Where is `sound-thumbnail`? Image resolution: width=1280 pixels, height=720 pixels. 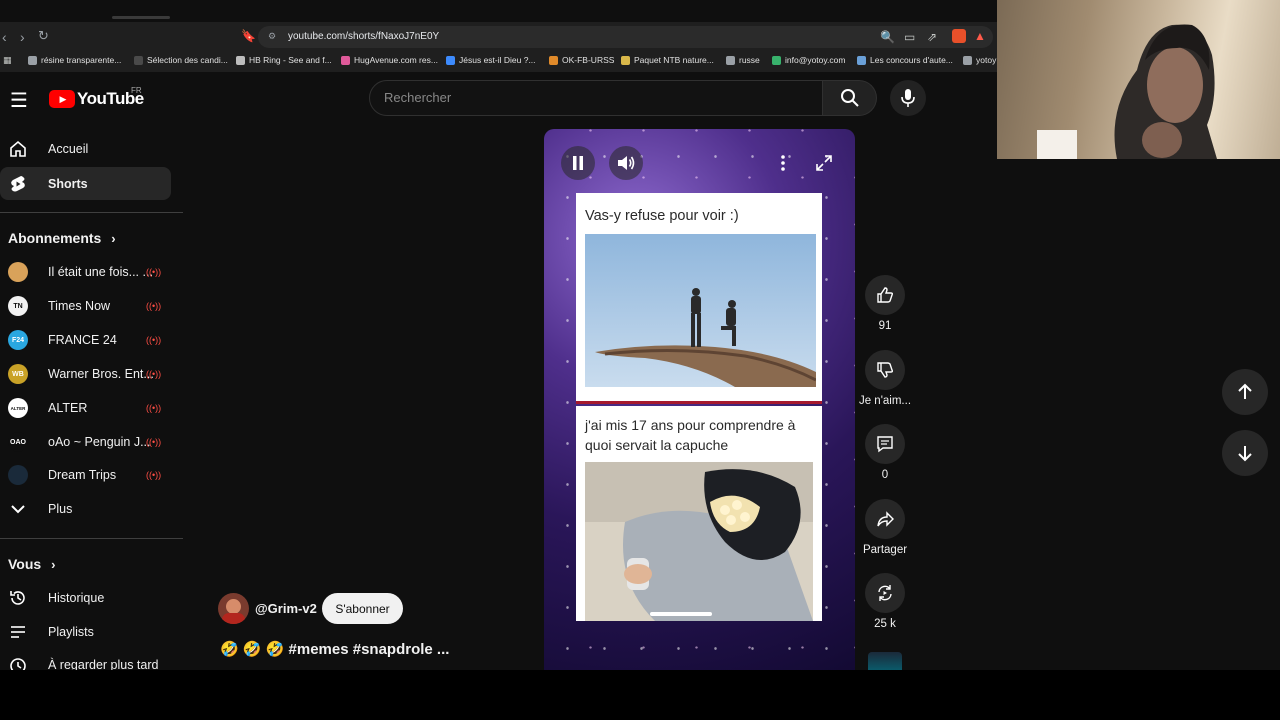
sound-thumbnail is located at coordinates (885, 661).